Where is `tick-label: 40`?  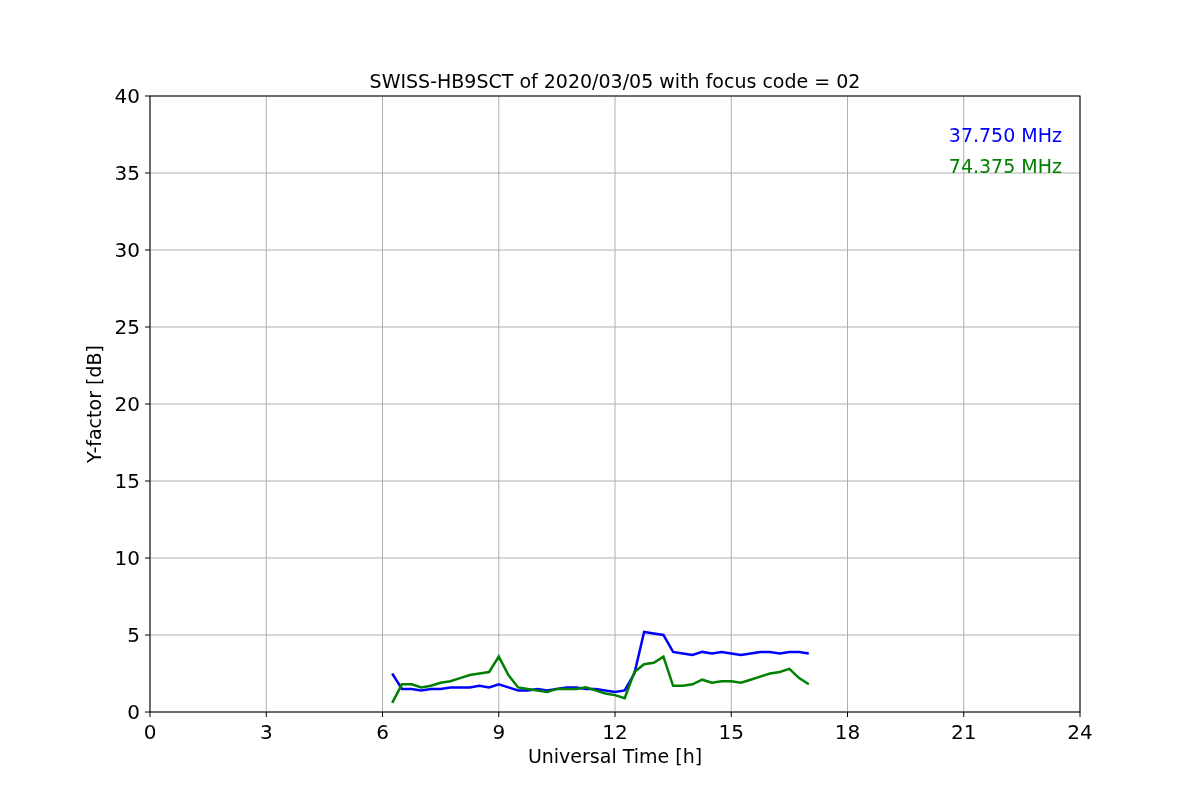
tick-label: 40 is located at coordinates (127, 96).